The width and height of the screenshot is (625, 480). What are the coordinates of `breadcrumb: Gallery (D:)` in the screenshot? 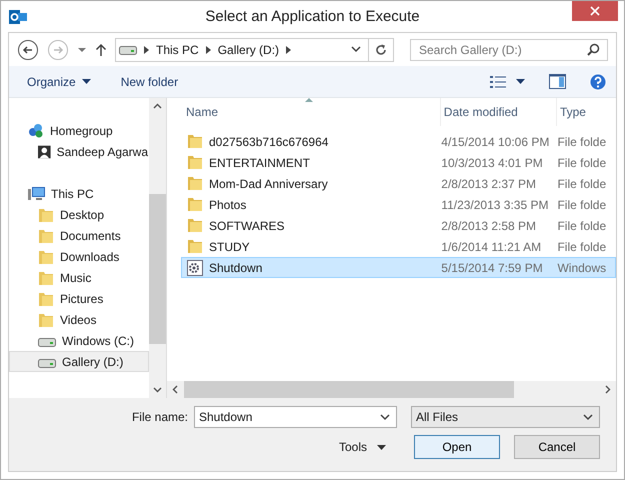 It's located at (249, 49).